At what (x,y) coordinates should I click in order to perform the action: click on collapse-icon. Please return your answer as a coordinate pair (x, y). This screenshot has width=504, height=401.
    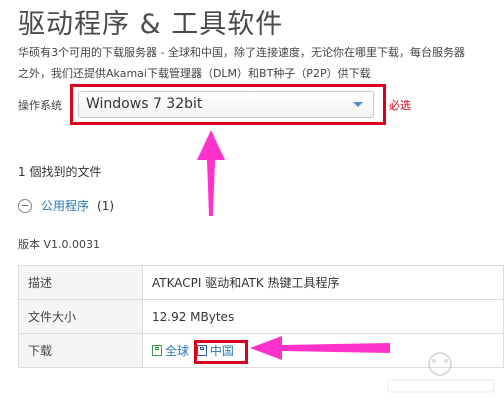
    Looking at the image, I should click on (25, 205).